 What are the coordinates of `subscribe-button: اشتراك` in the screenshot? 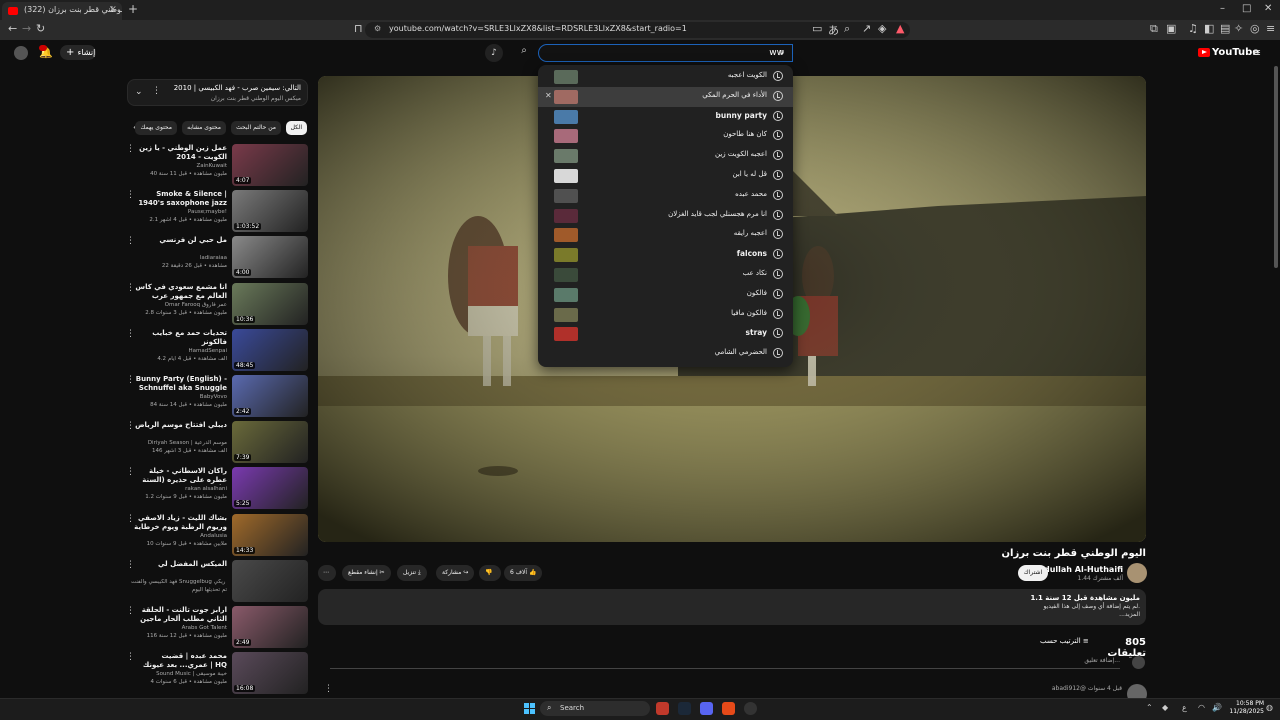 It's located at (1033, 573).